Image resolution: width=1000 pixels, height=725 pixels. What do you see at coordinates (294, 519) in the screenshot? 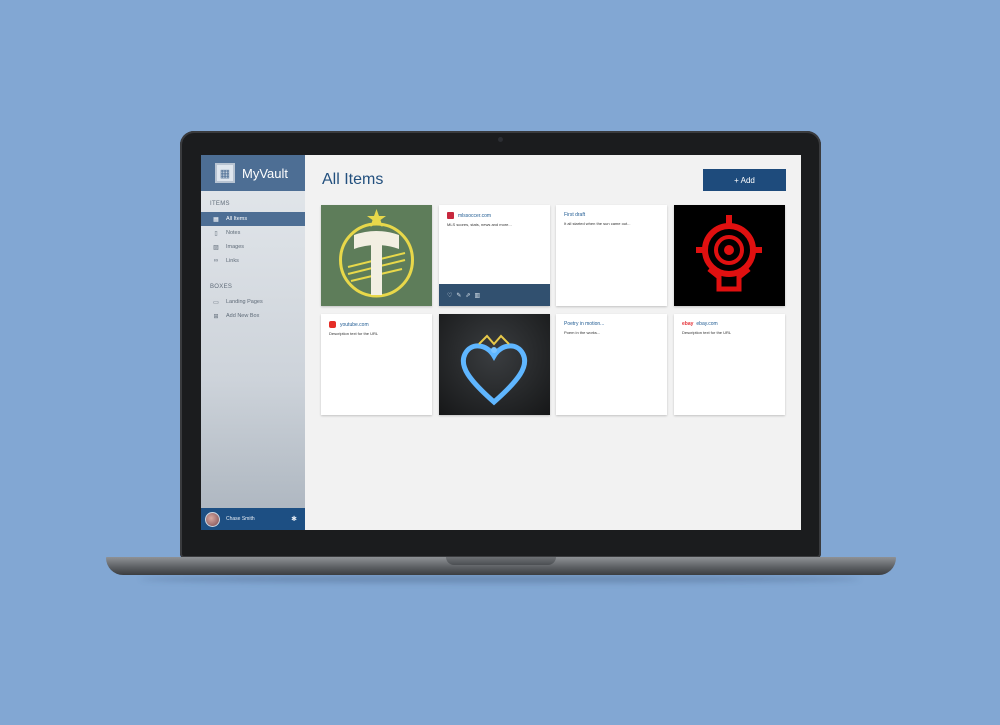
I see `gear-icon: ✱` at bounding box center [294, 519].